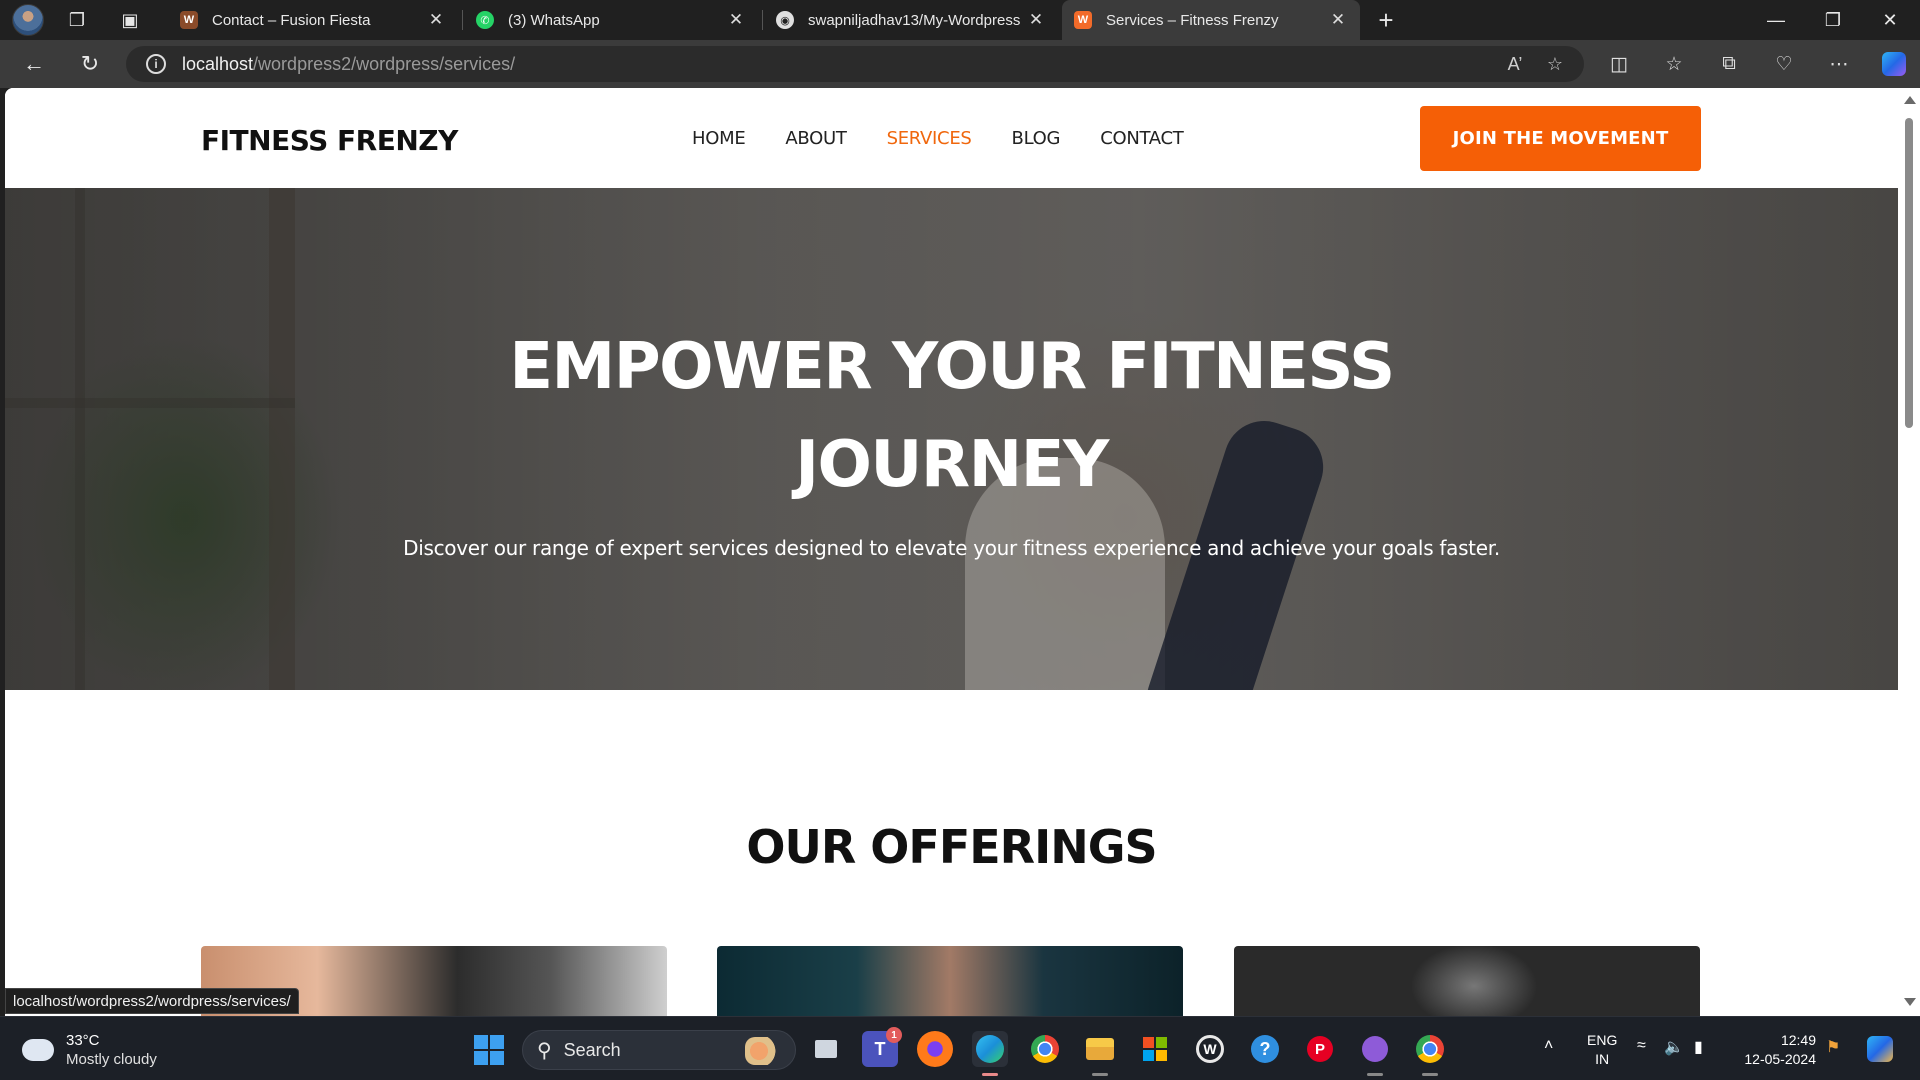 This screenshot has width=1920, height=1080. I want to click on tab-title: Contact – Fusion Fiesta, so click(291, 20).